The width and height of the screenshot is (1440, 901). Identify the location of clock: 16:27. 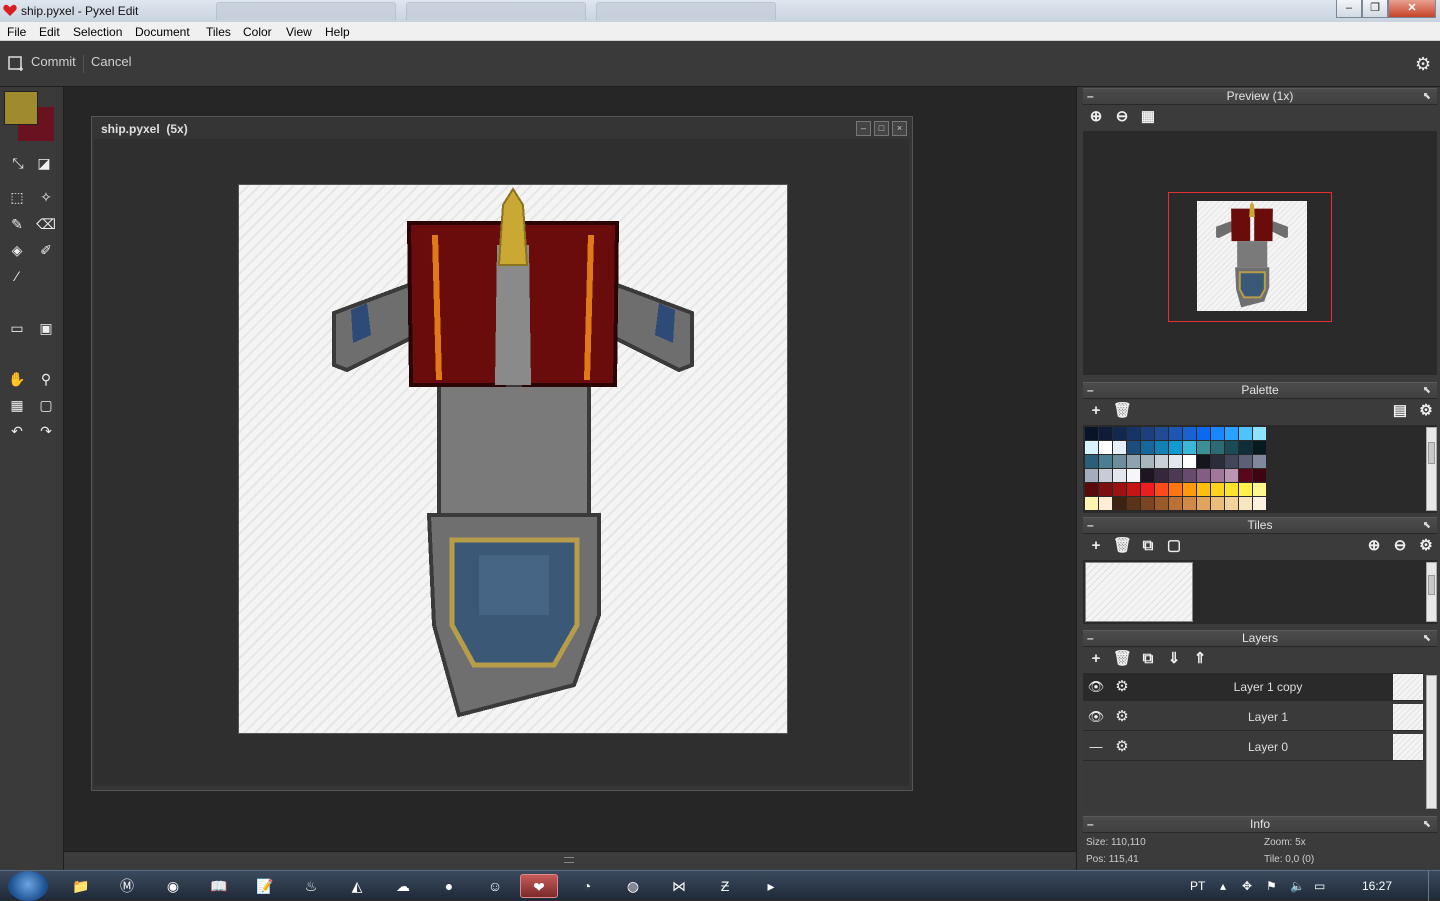
(1377, 886).